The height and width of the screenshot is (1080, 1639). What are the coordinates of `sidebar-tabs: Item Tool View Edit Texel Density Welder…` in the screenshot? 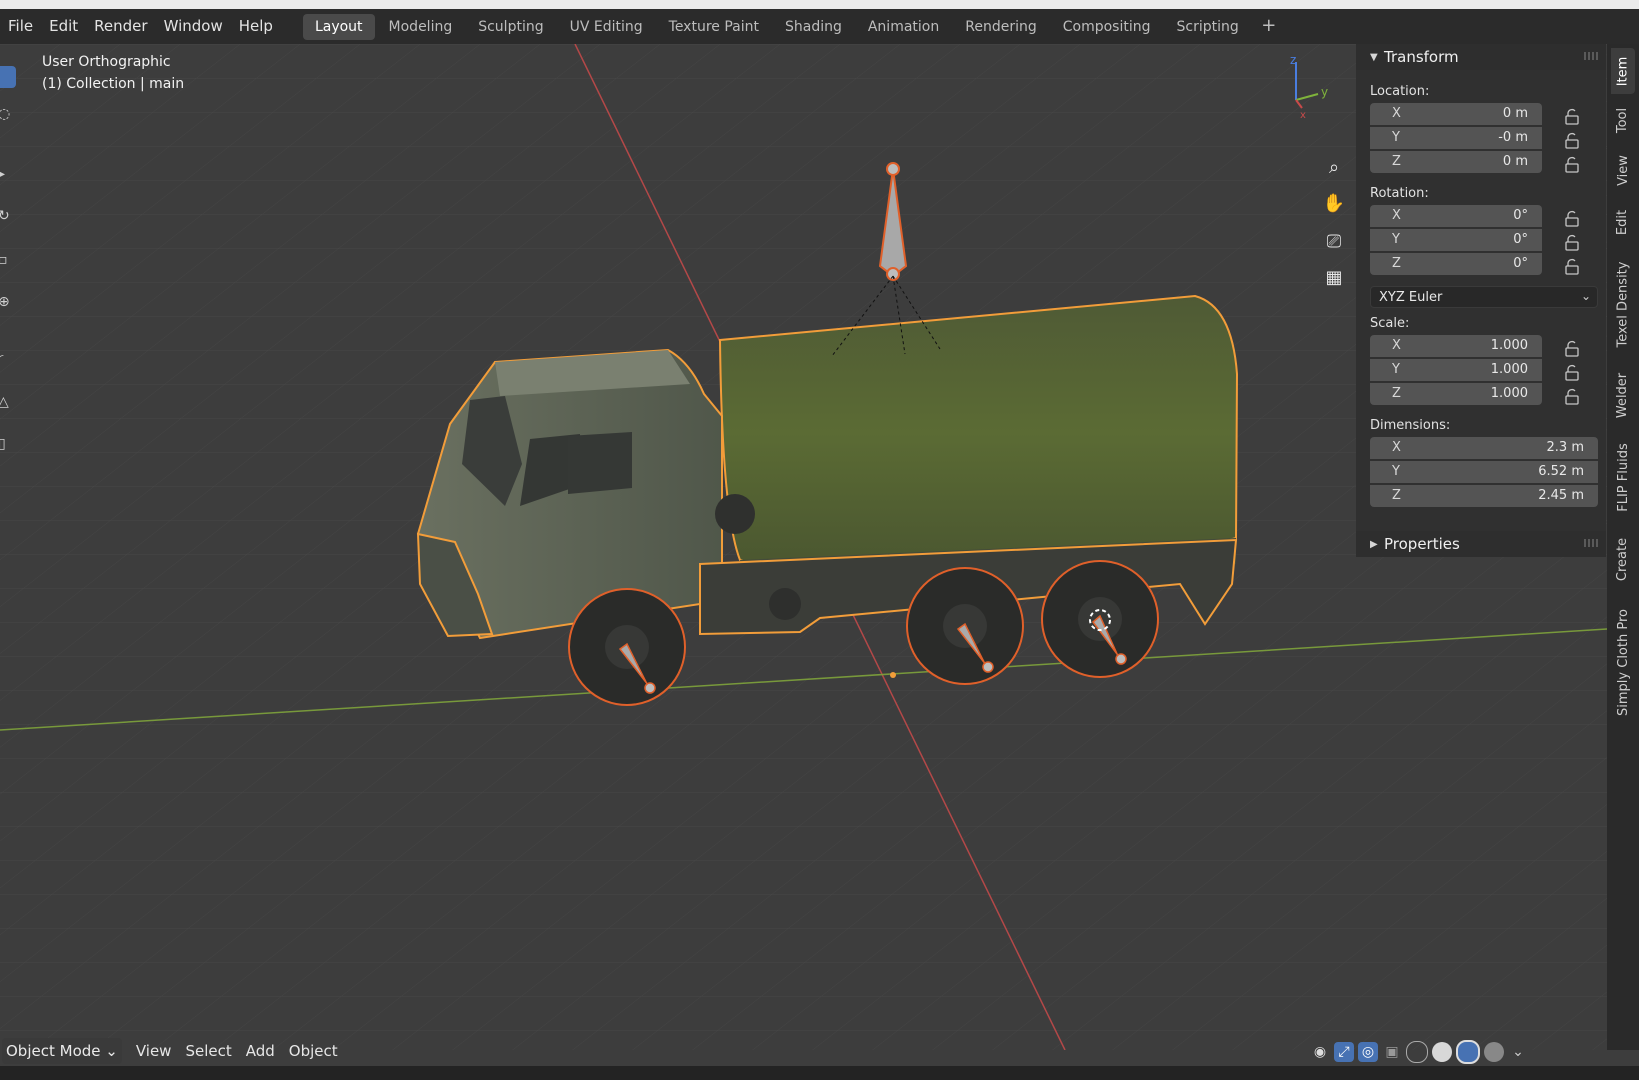 It's located at (1623, 547).